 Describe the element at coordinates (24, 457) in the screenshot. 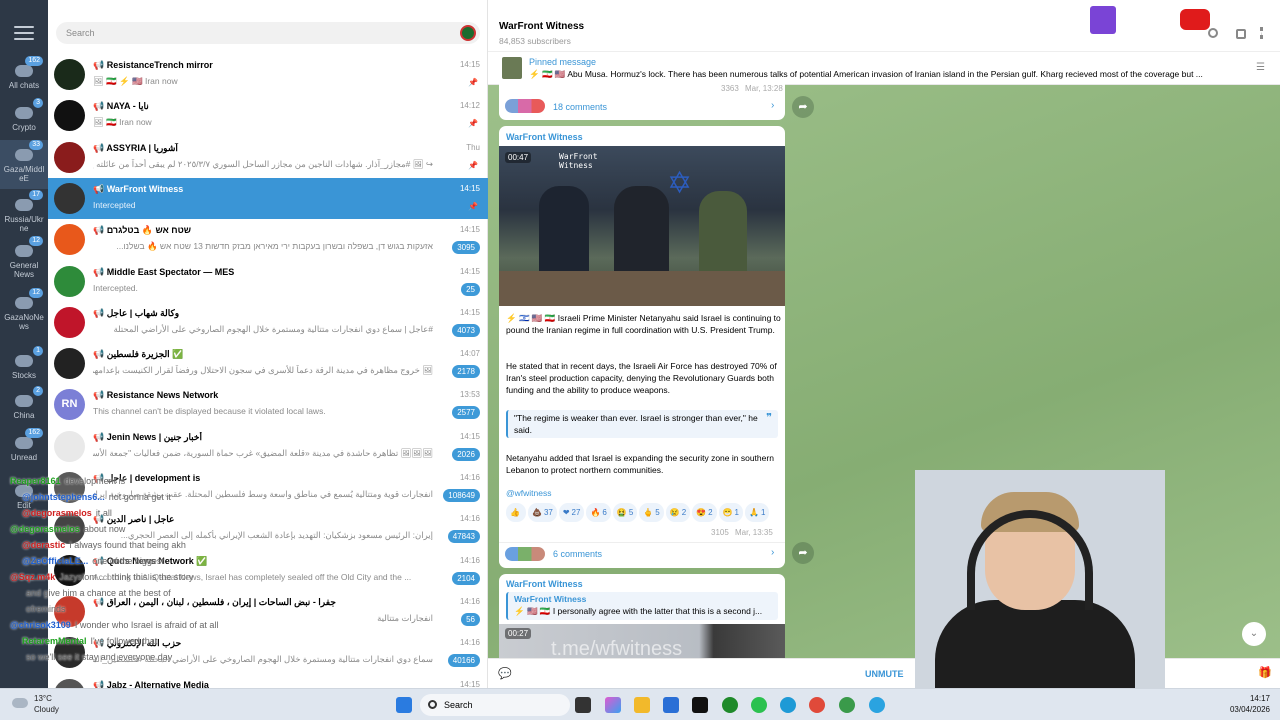

I see `folder-label: Unread` at that location.